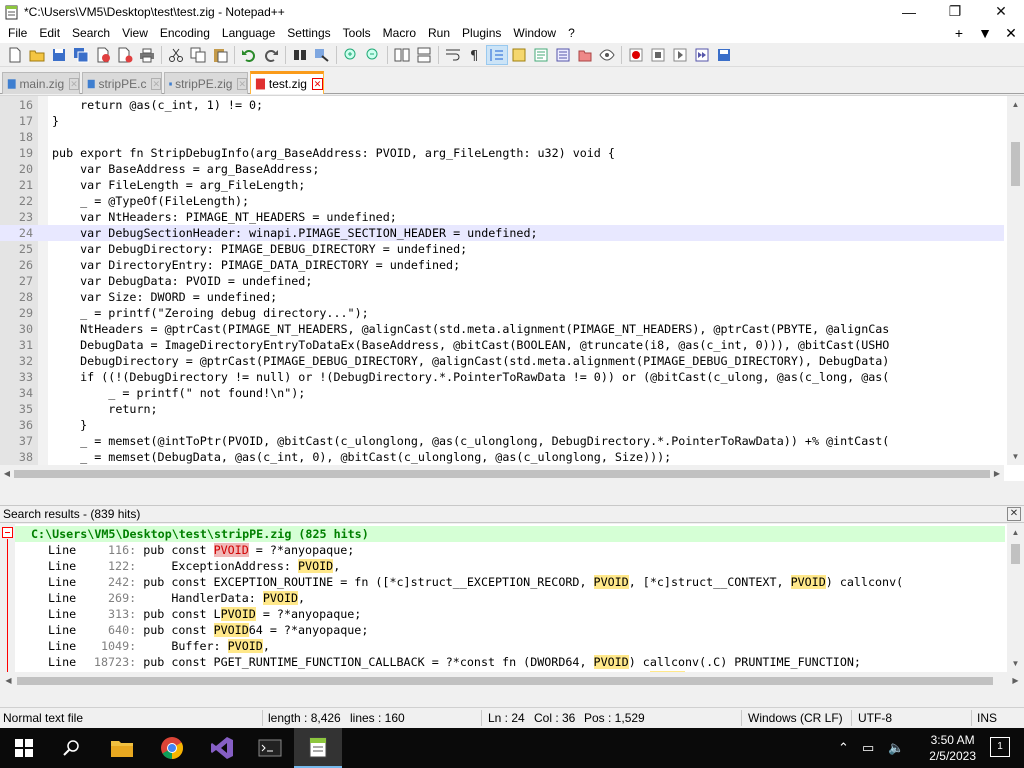 Image resolution: width=1024 pixels, height=768 pixels. Describe the element at coordinates (453, 55) in the screenshot. I see `word-wrap-icon` at that location.